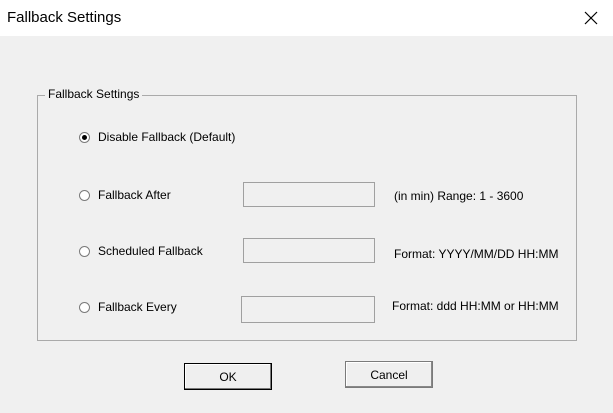 The image size is (613, 413). I want to click on scheduled-fallback-input, so click(309, 250).